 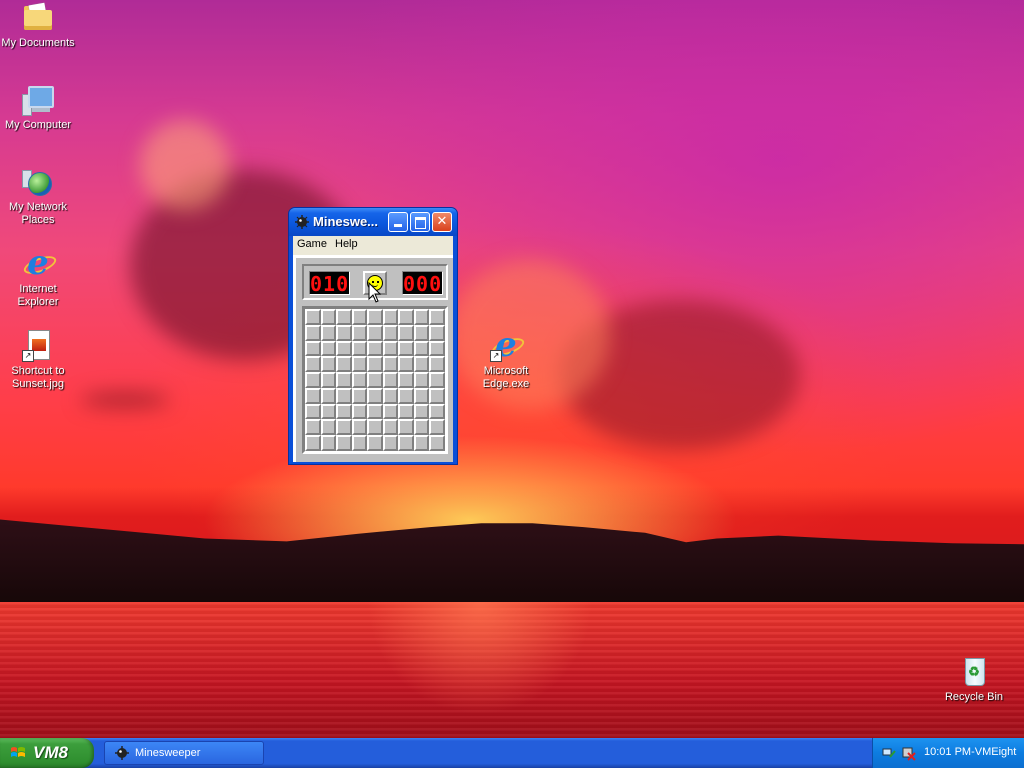 What do you see at coordinates (420, 222) in the screenshot?
I see `maximize-button` at bounding box center [420, 222].